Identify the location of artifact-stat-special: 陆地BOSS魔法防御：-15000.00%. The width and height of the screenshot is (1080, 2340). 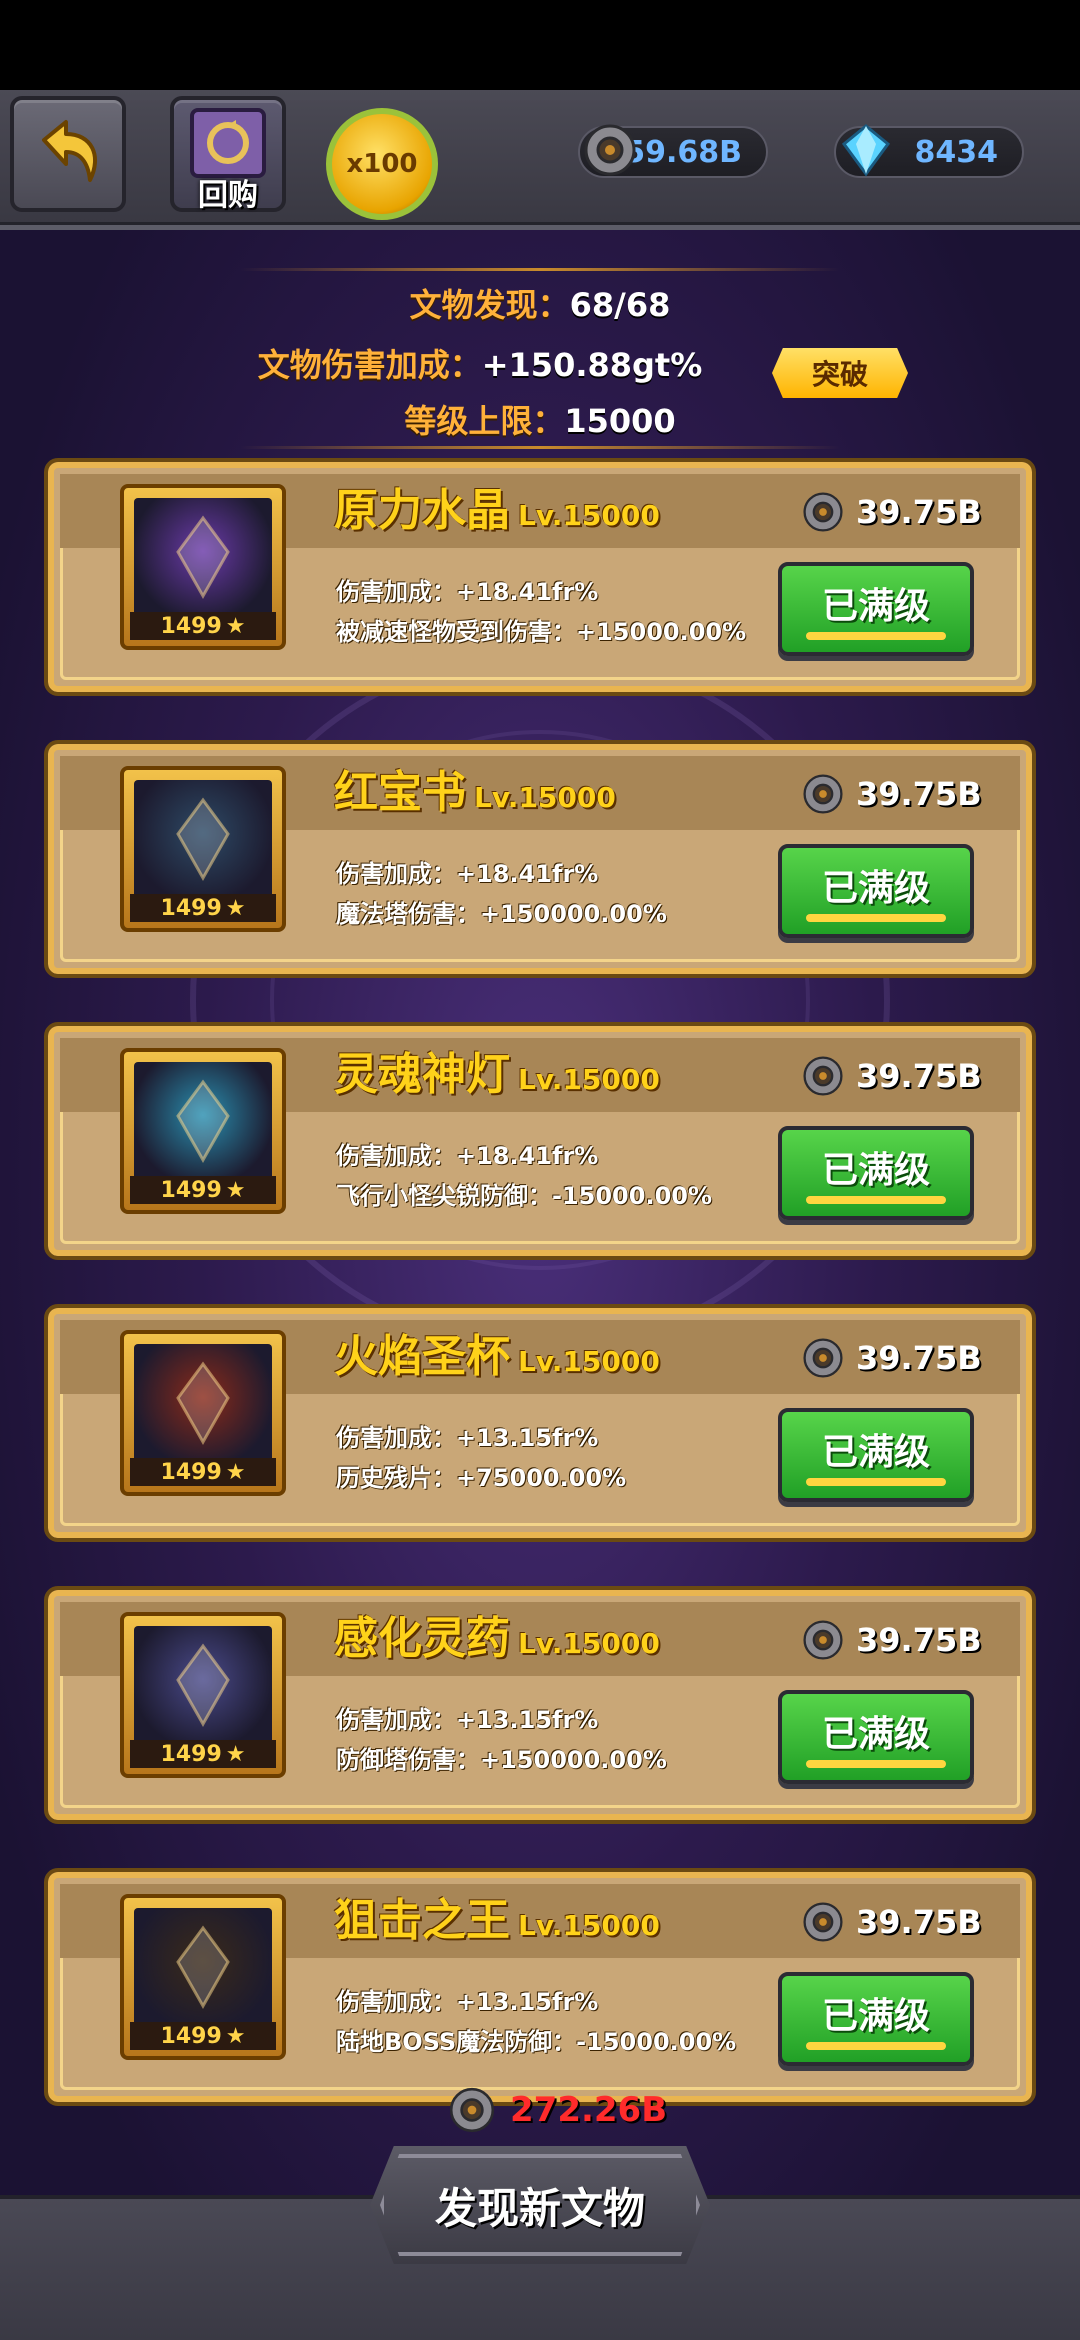
(536, 2042).